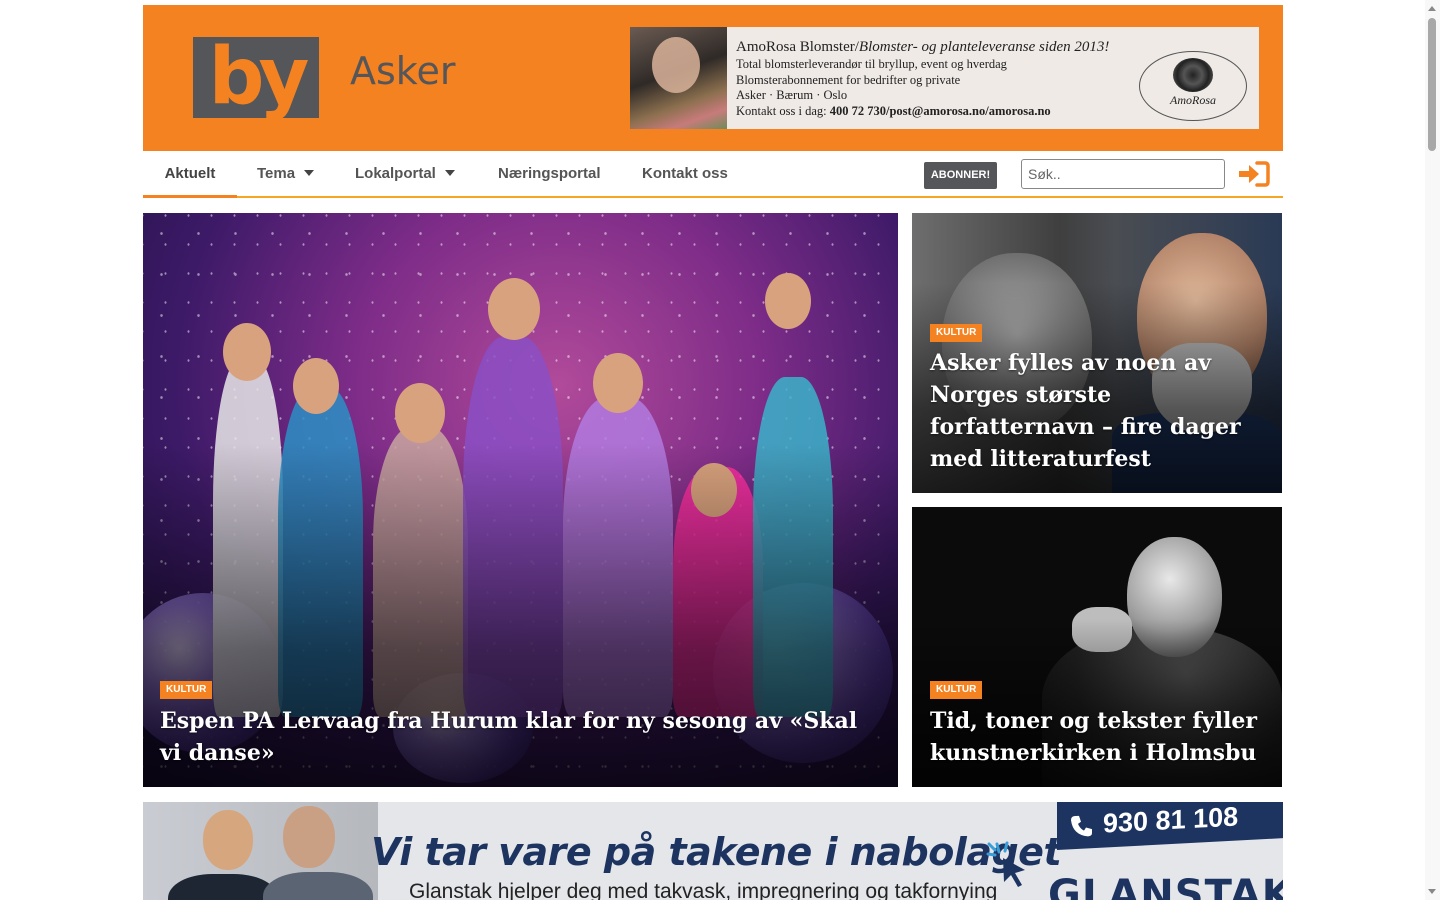 This screenshot has width=1440, height=900. What do you see at coordinates (1432, 450) in the screenshot?
I see `page-scrollbar` at bounding box center [1432, 450].